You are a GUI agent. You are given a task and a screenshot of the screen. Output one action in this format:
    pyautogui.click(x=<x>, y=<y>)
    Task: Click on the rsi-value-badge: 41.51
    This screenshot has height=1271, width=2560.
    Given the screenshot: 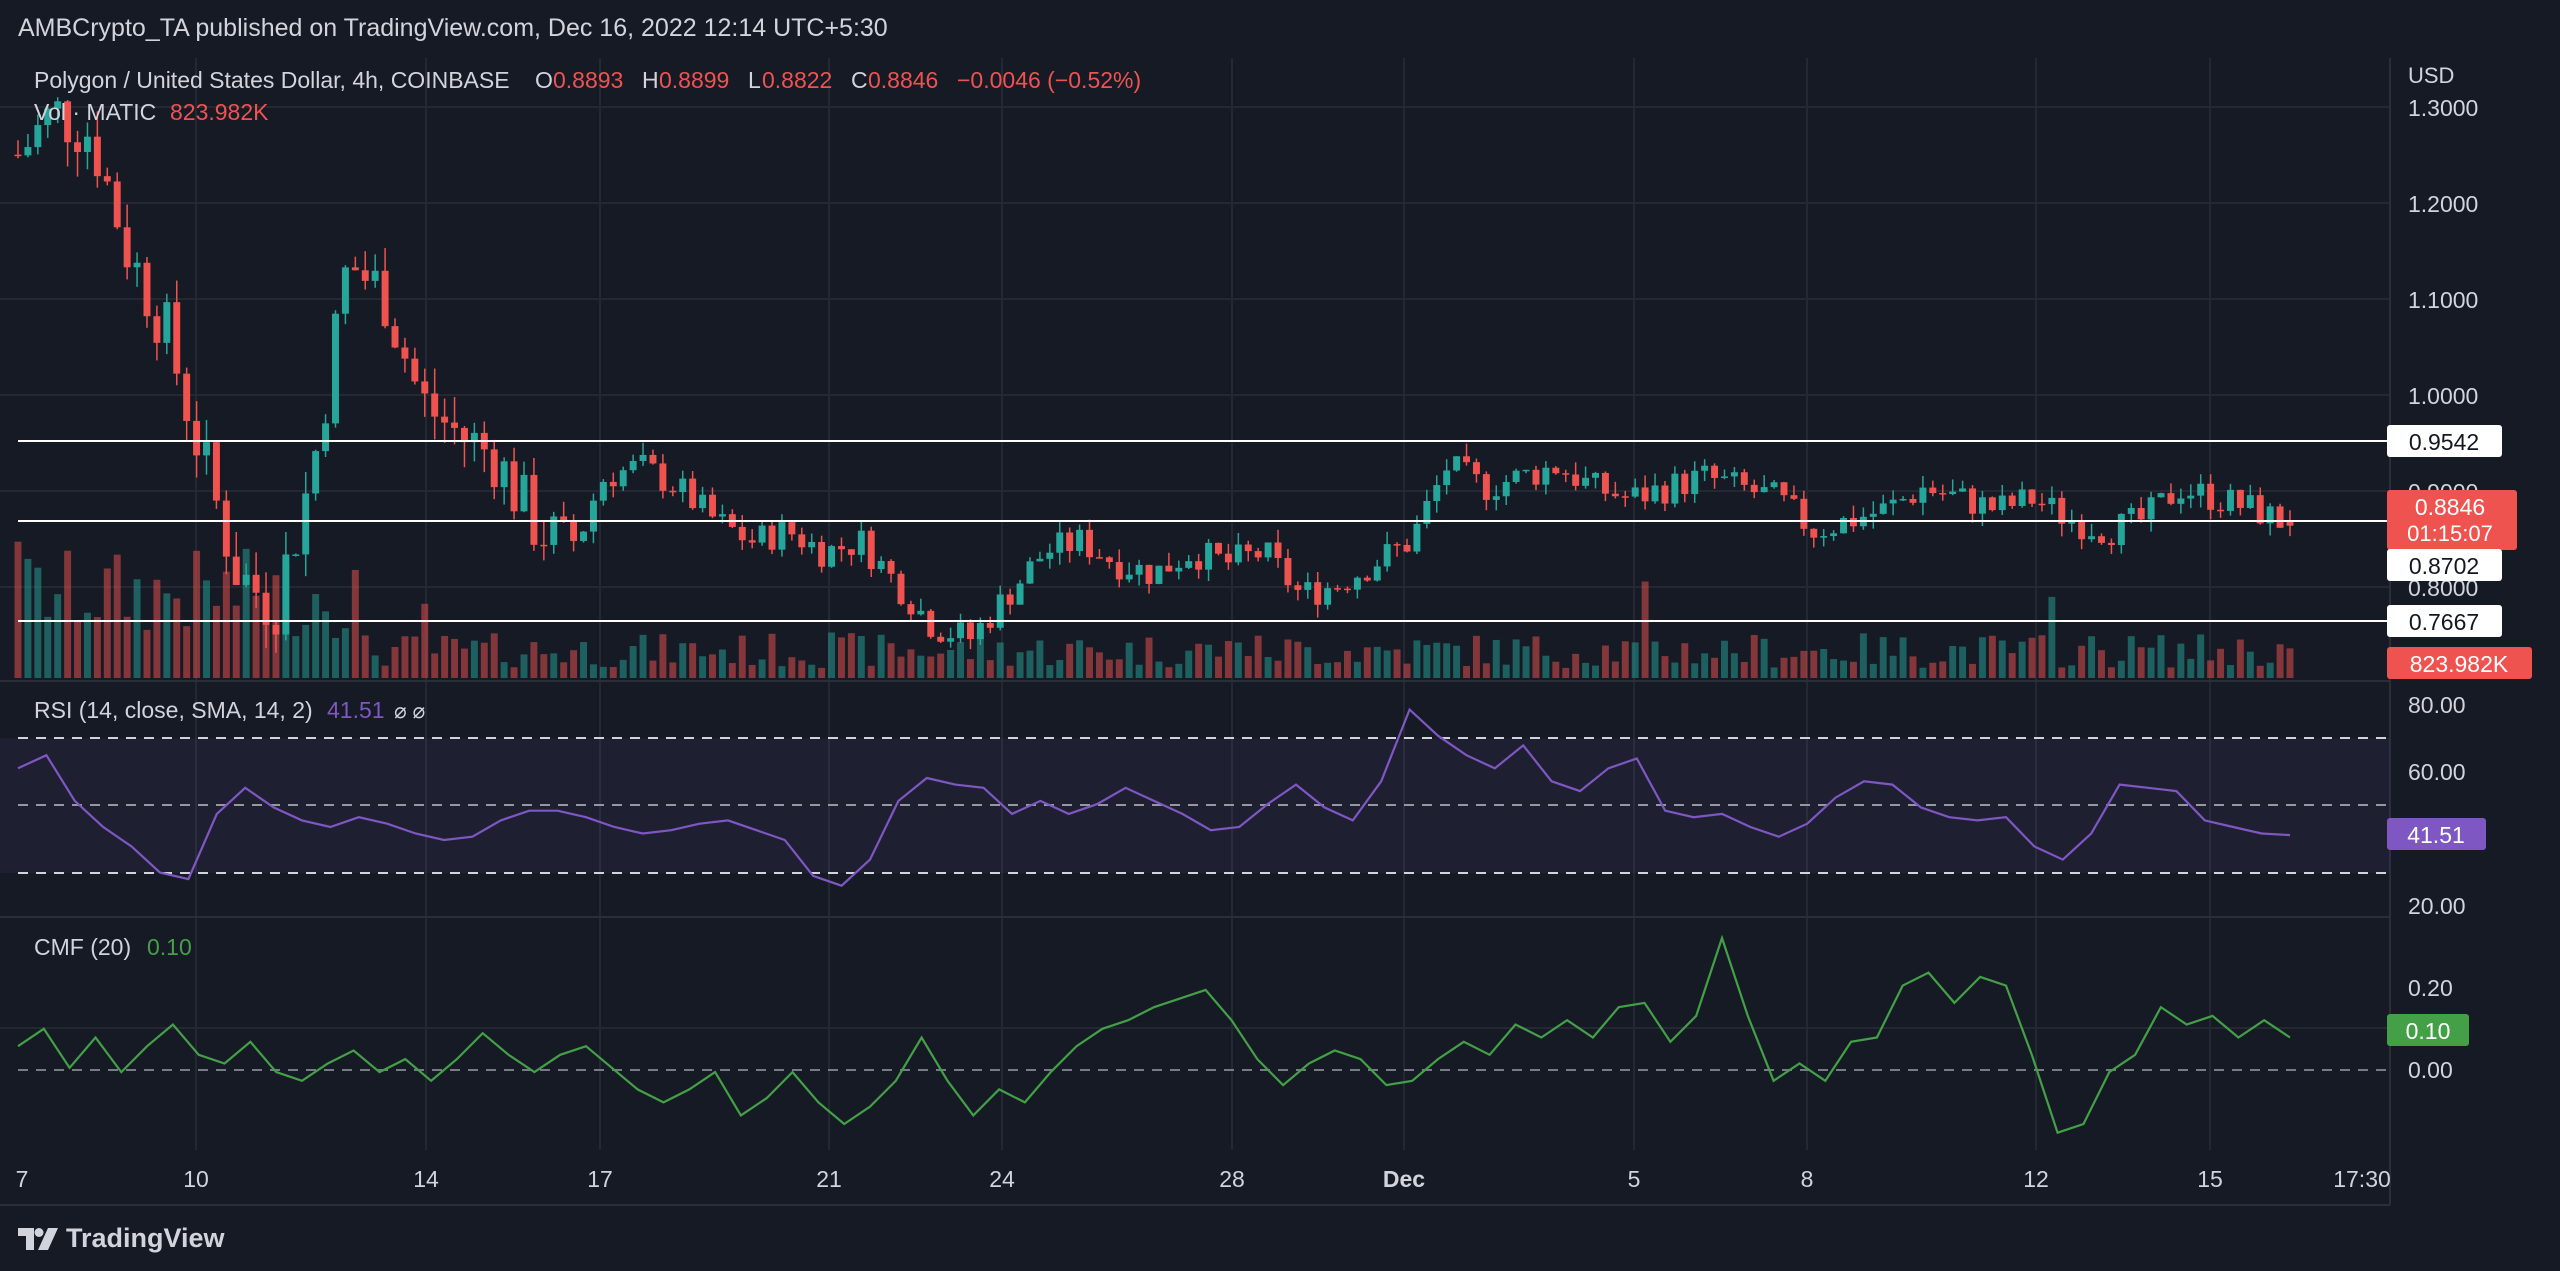 What is the action you would take?
    pyautogui.click(x=2436, y=834)
    